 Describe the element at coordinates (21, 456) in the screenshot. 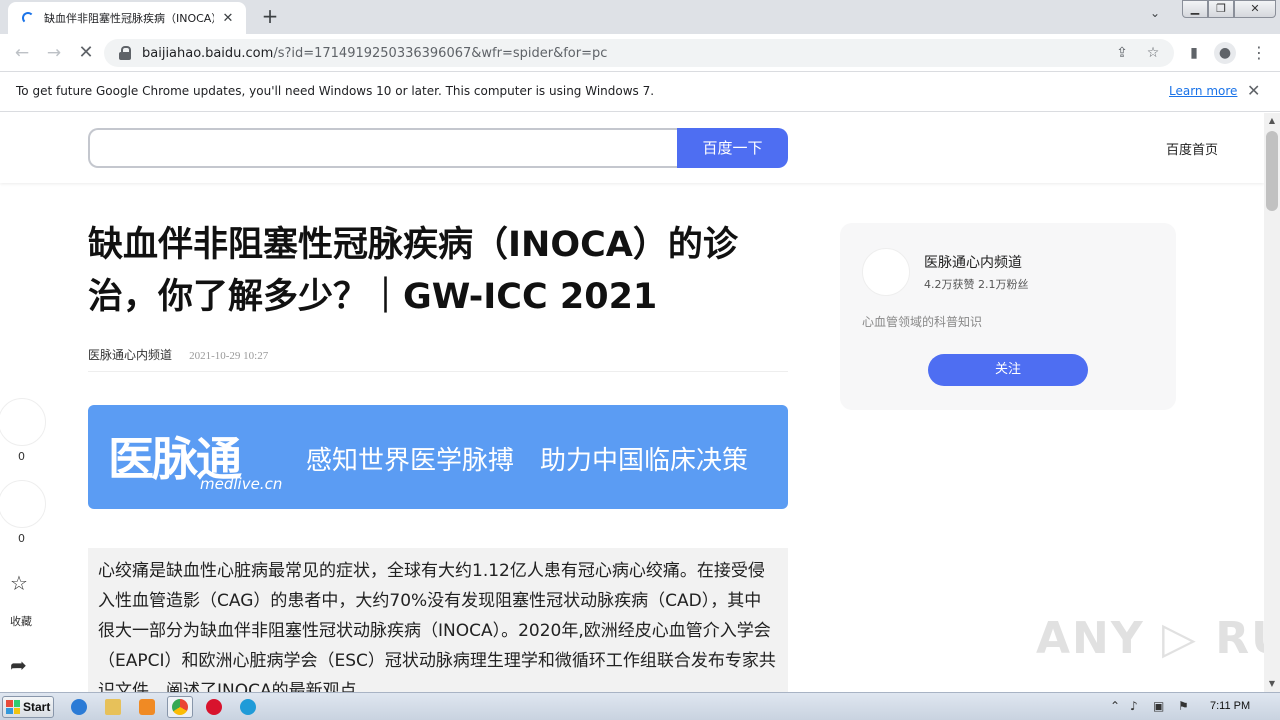

I see `like-count: 0` at that location.